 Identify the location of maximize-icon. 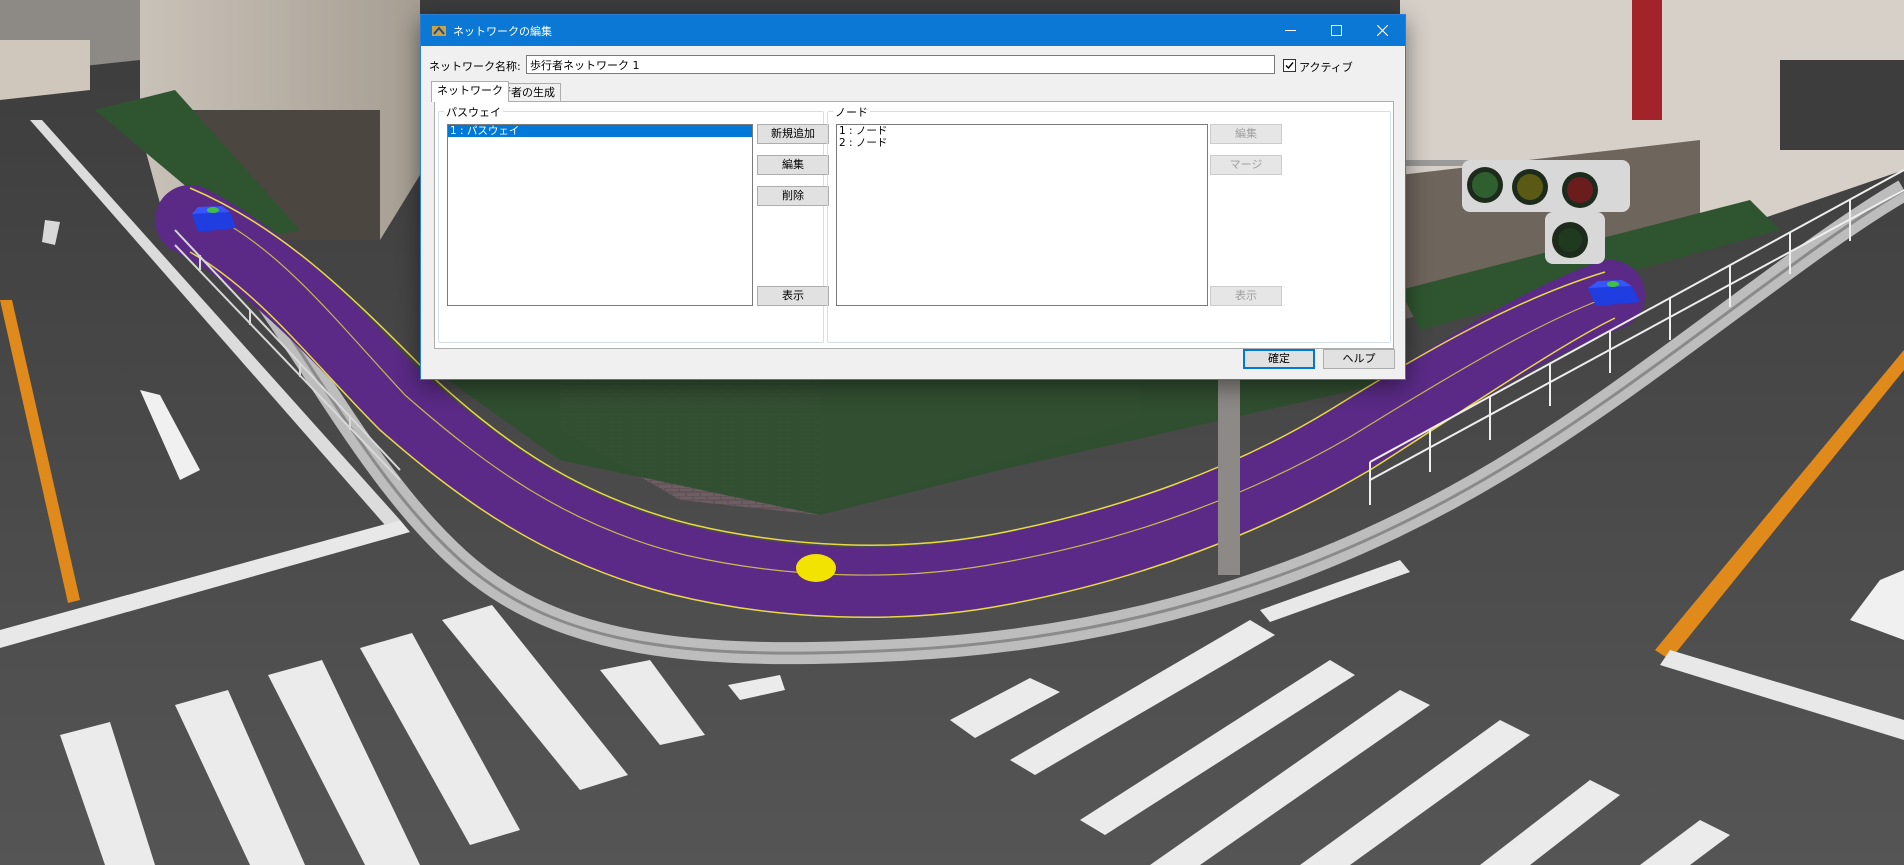
(1336, 32).